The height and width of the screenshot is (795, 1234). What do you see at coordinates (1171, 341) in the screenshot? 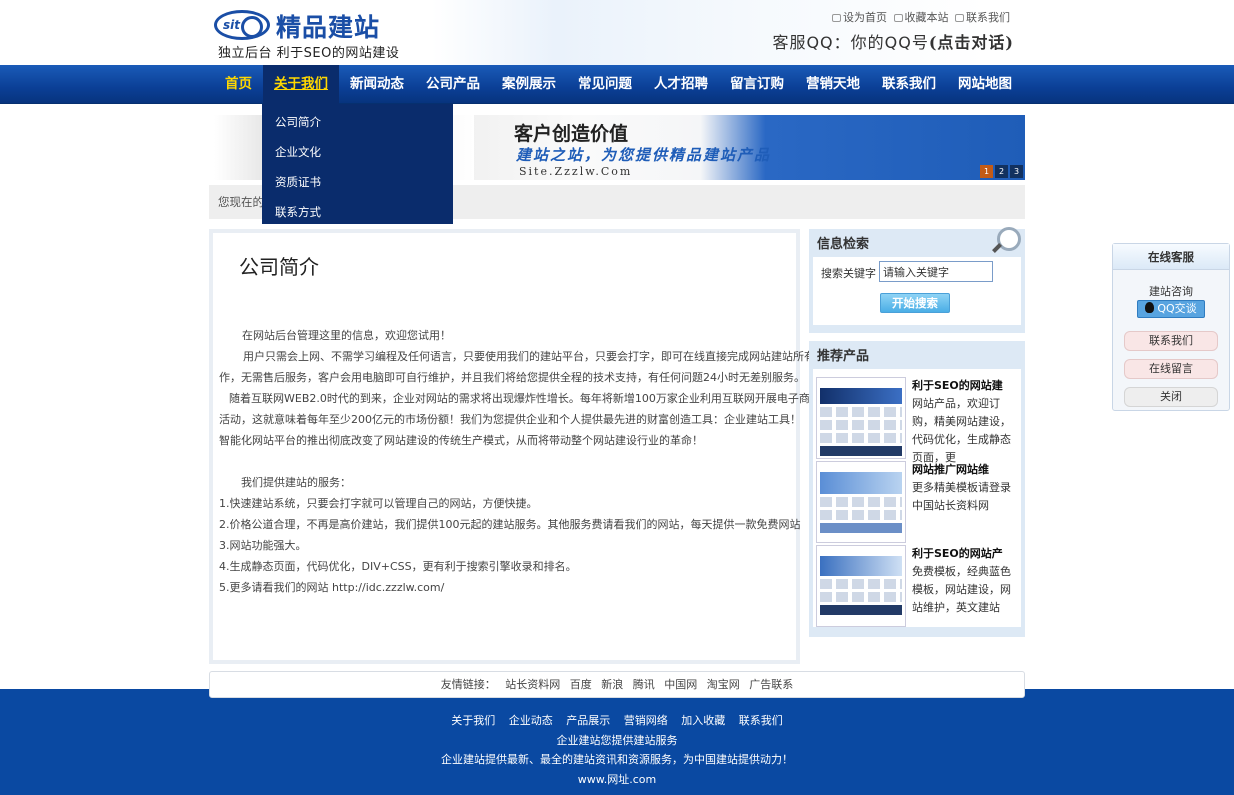
I see `contact-us-button: 联系我们` at bounding box center [1171, 341].